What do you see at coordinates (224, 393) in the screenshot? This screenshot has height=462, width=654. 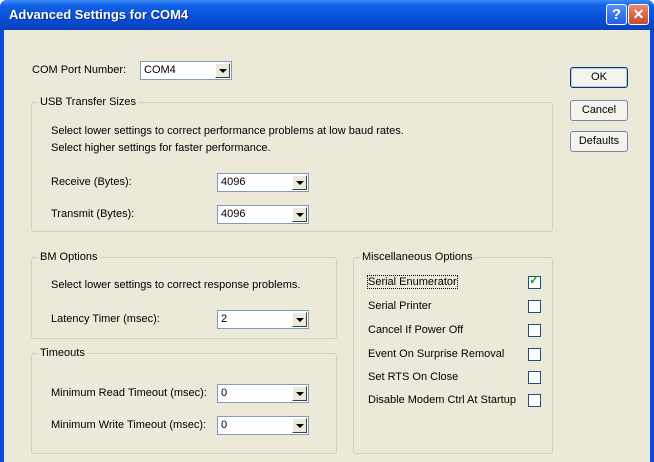 I see `min-read-timeout-value: 0` at bounding box center [224, 393].